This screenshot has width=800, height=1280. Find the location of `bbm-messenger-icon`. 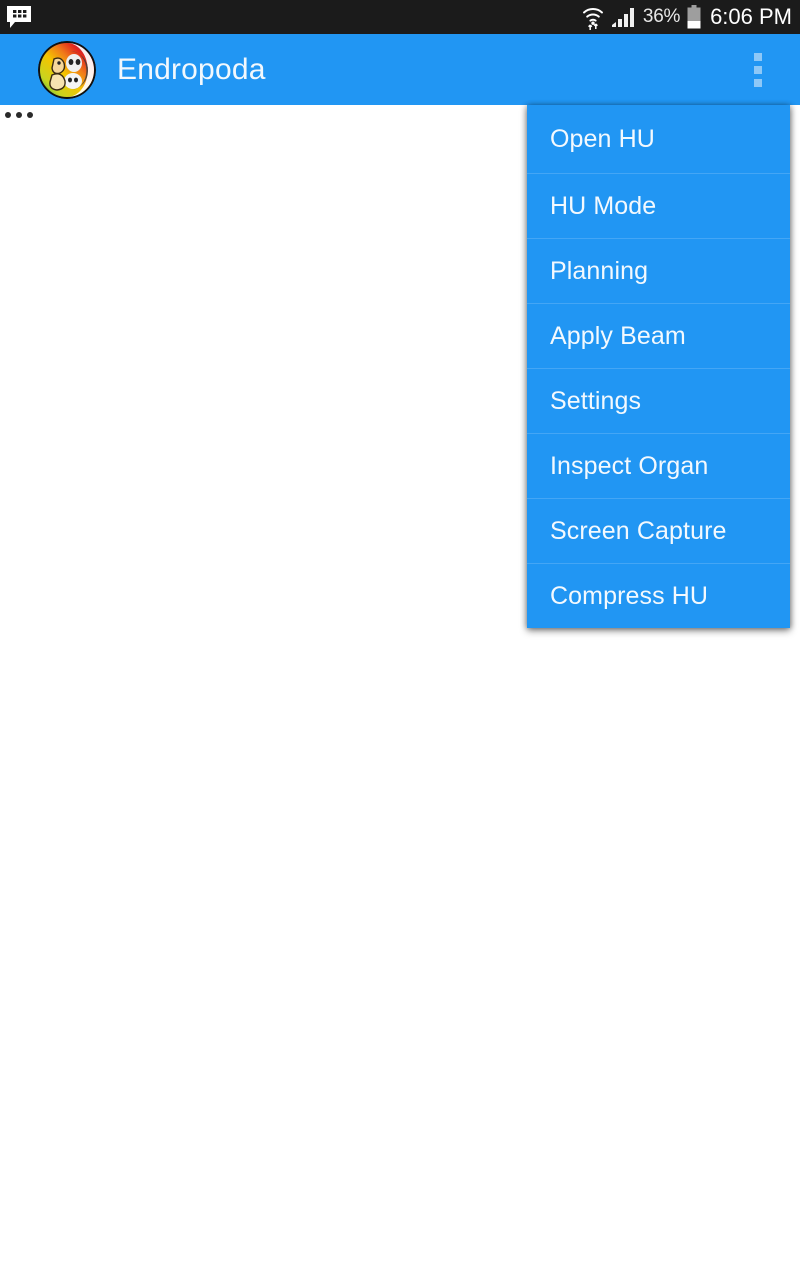

bbm-messenger-icon is located at coordinates (19, 17).